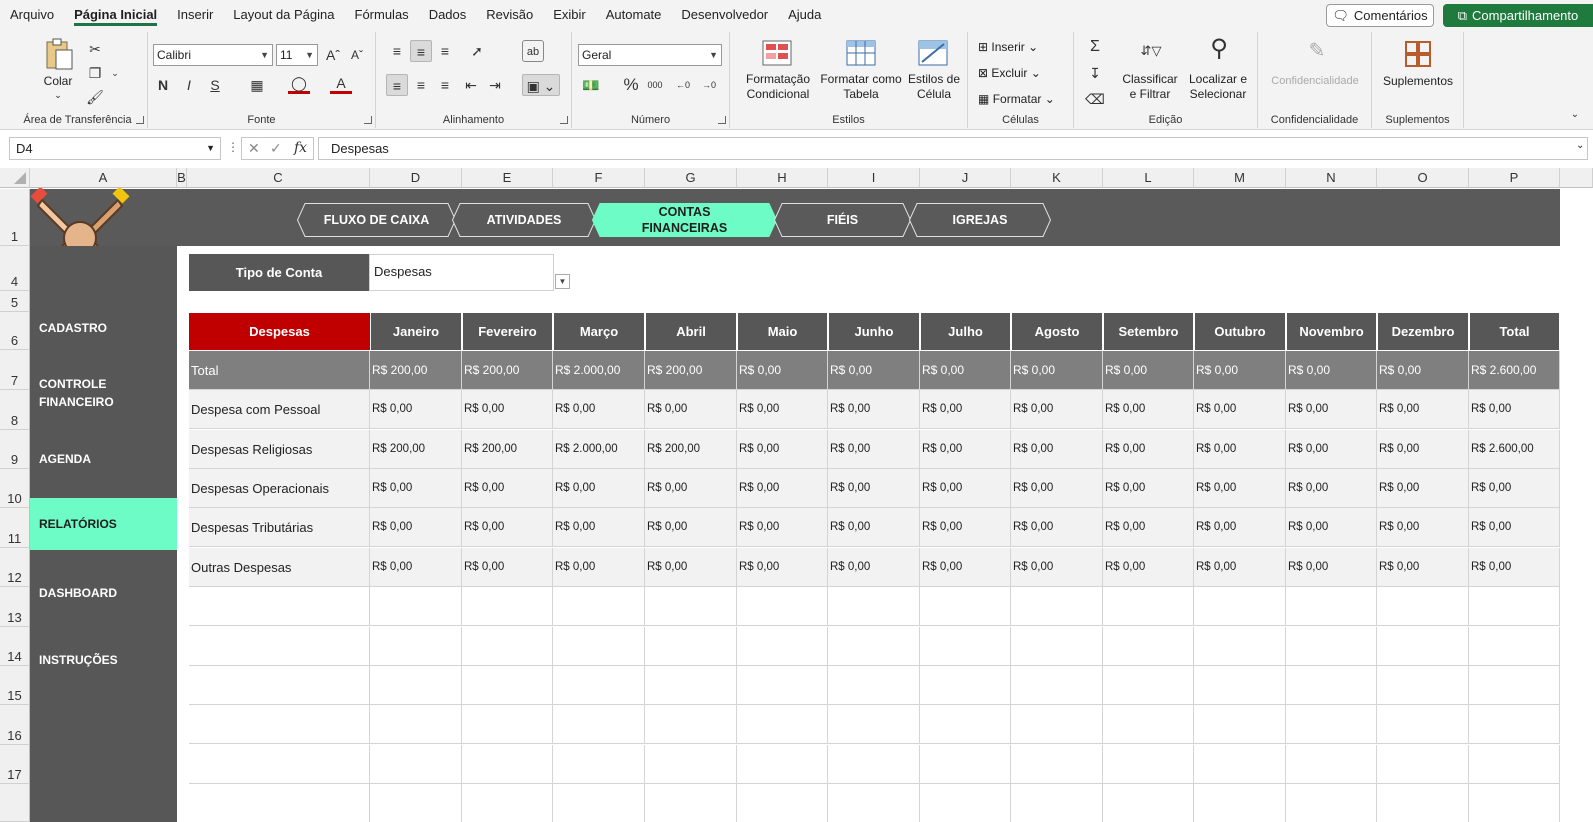  Describe the element at coordinates (163, 85) in the screenshot. I see `bold-icon: N` at that location.